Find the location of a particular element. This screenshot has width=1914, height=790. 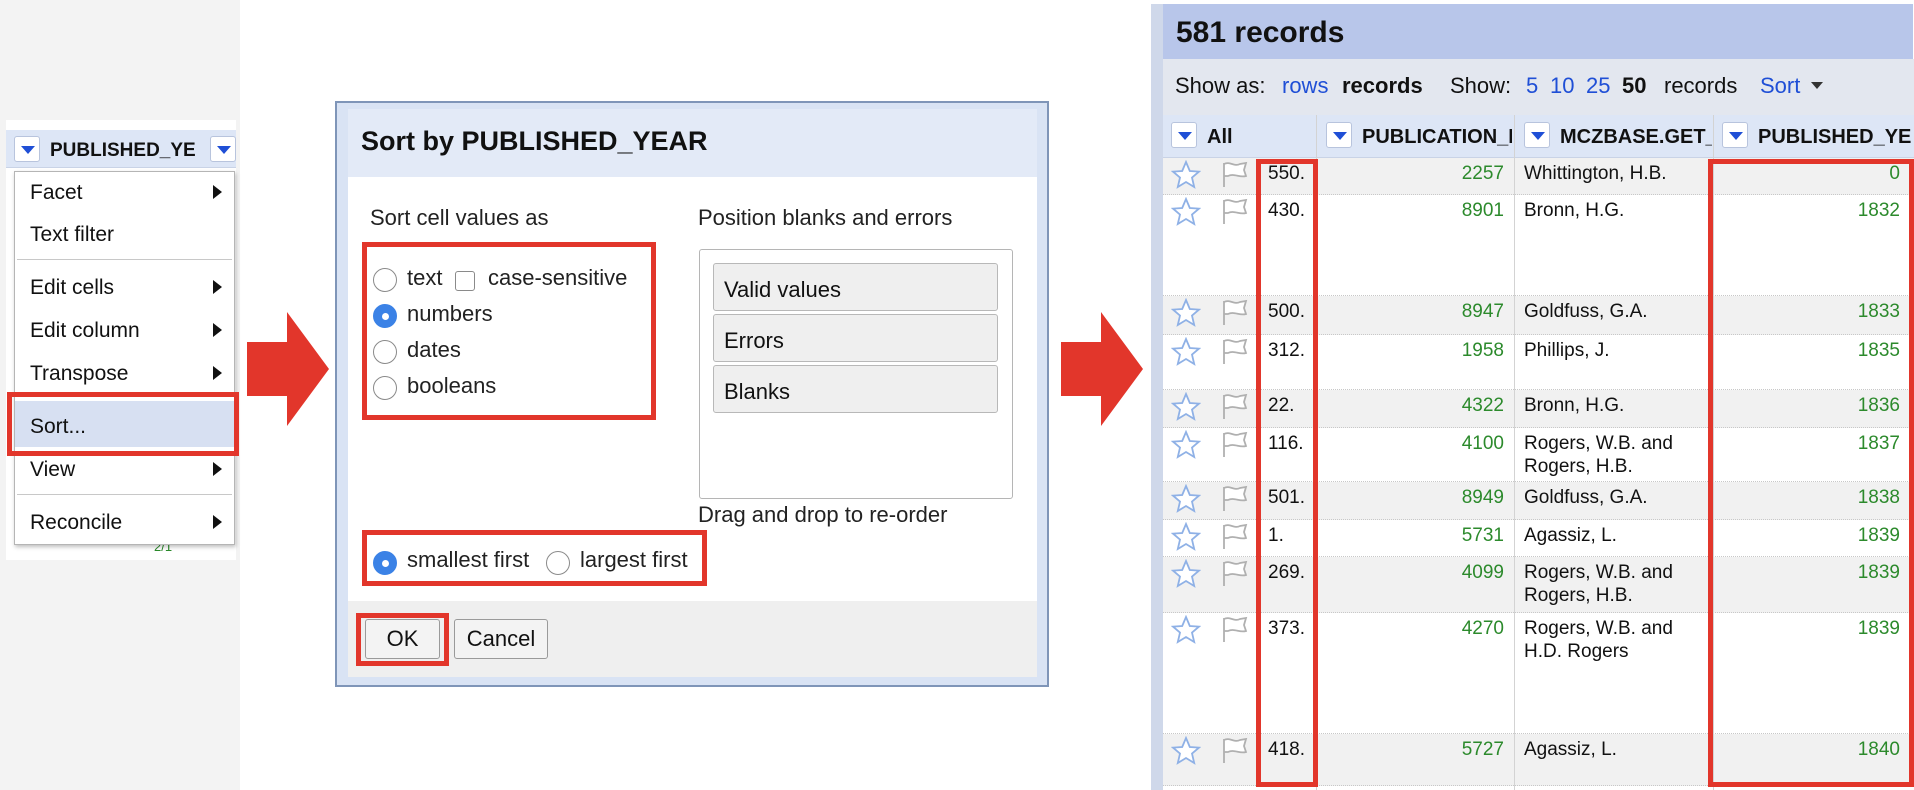

ok-button-red-highlight is located at coordinates (402, 639).